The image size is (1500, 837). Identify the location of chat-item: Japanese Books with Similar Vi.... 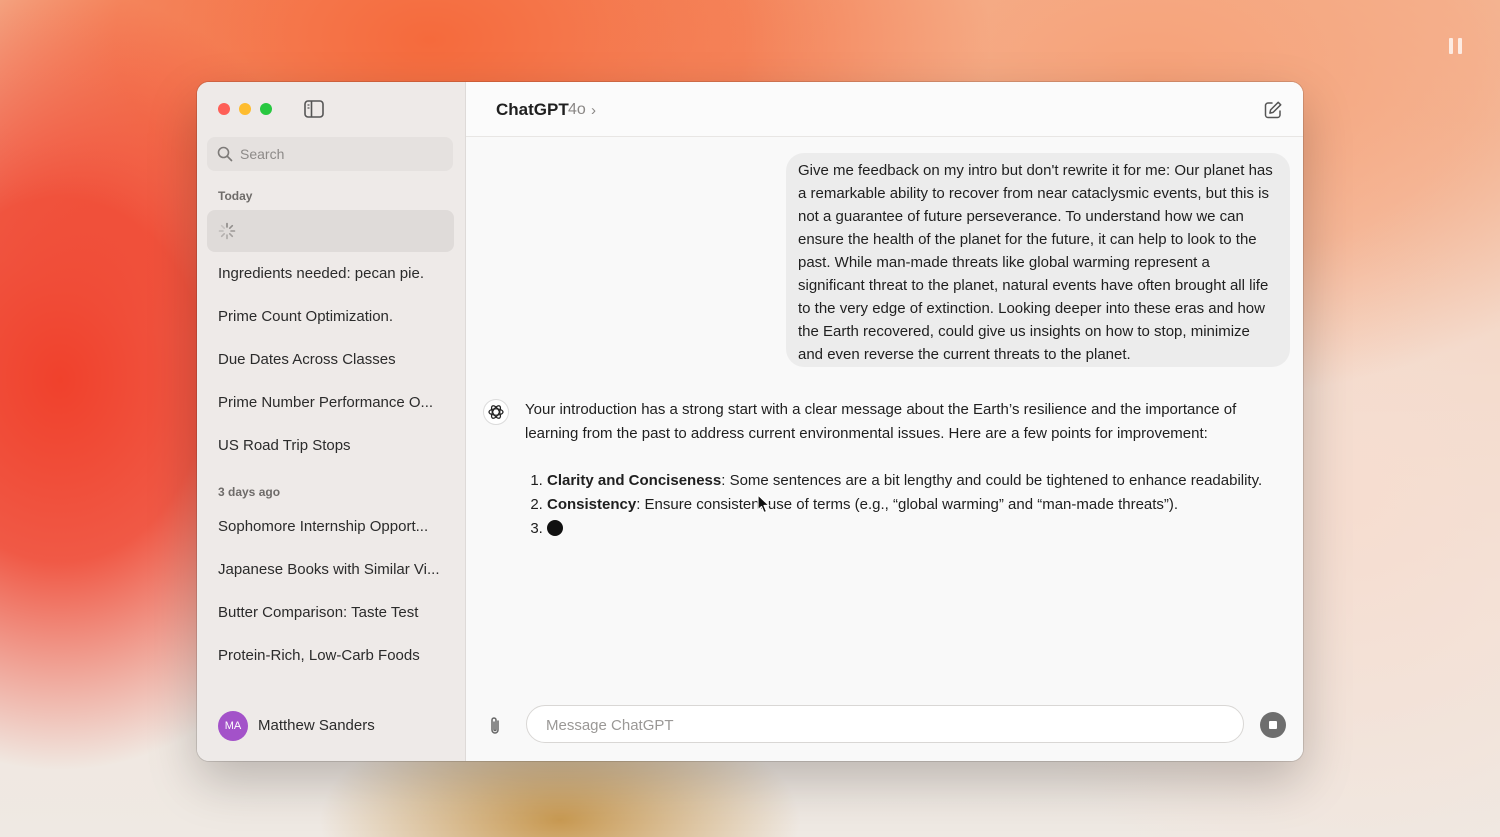
(330, 570).